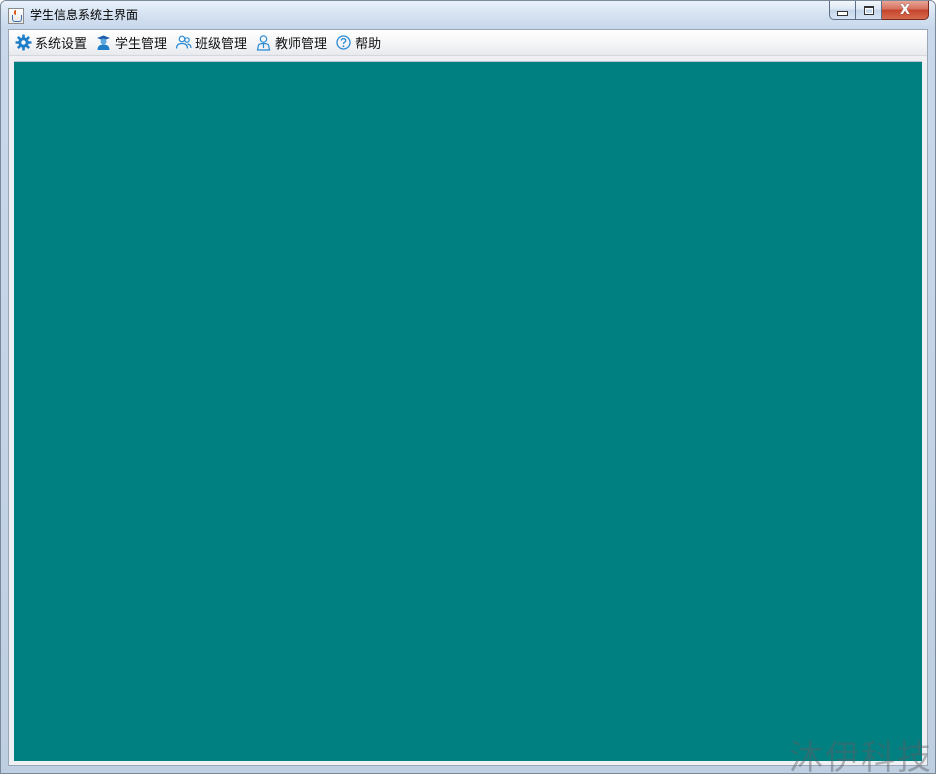 The height and width of the screenshot is (774, 936). I want to click on menu-system-settings: 系统设置, so click(53, 43).